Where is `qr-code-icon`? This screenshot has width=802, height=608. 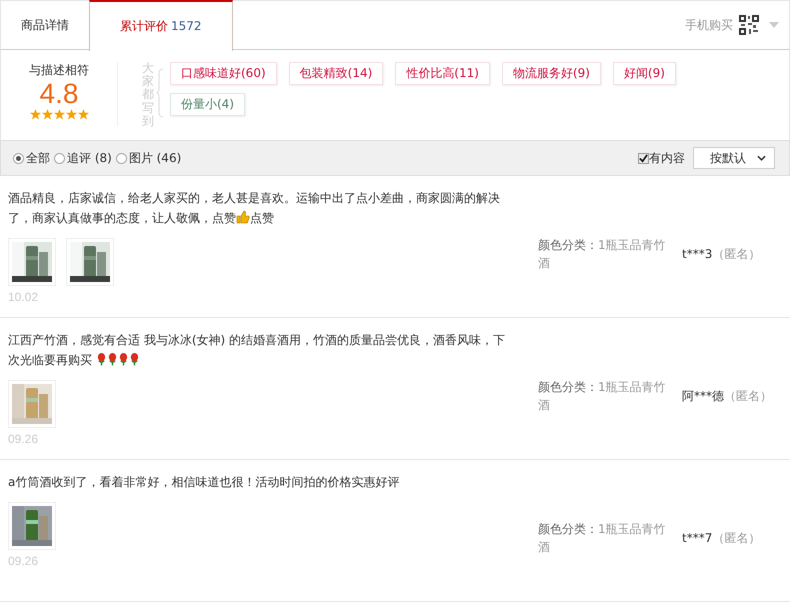
qr-code-icon is located at coordinates (749, 25).